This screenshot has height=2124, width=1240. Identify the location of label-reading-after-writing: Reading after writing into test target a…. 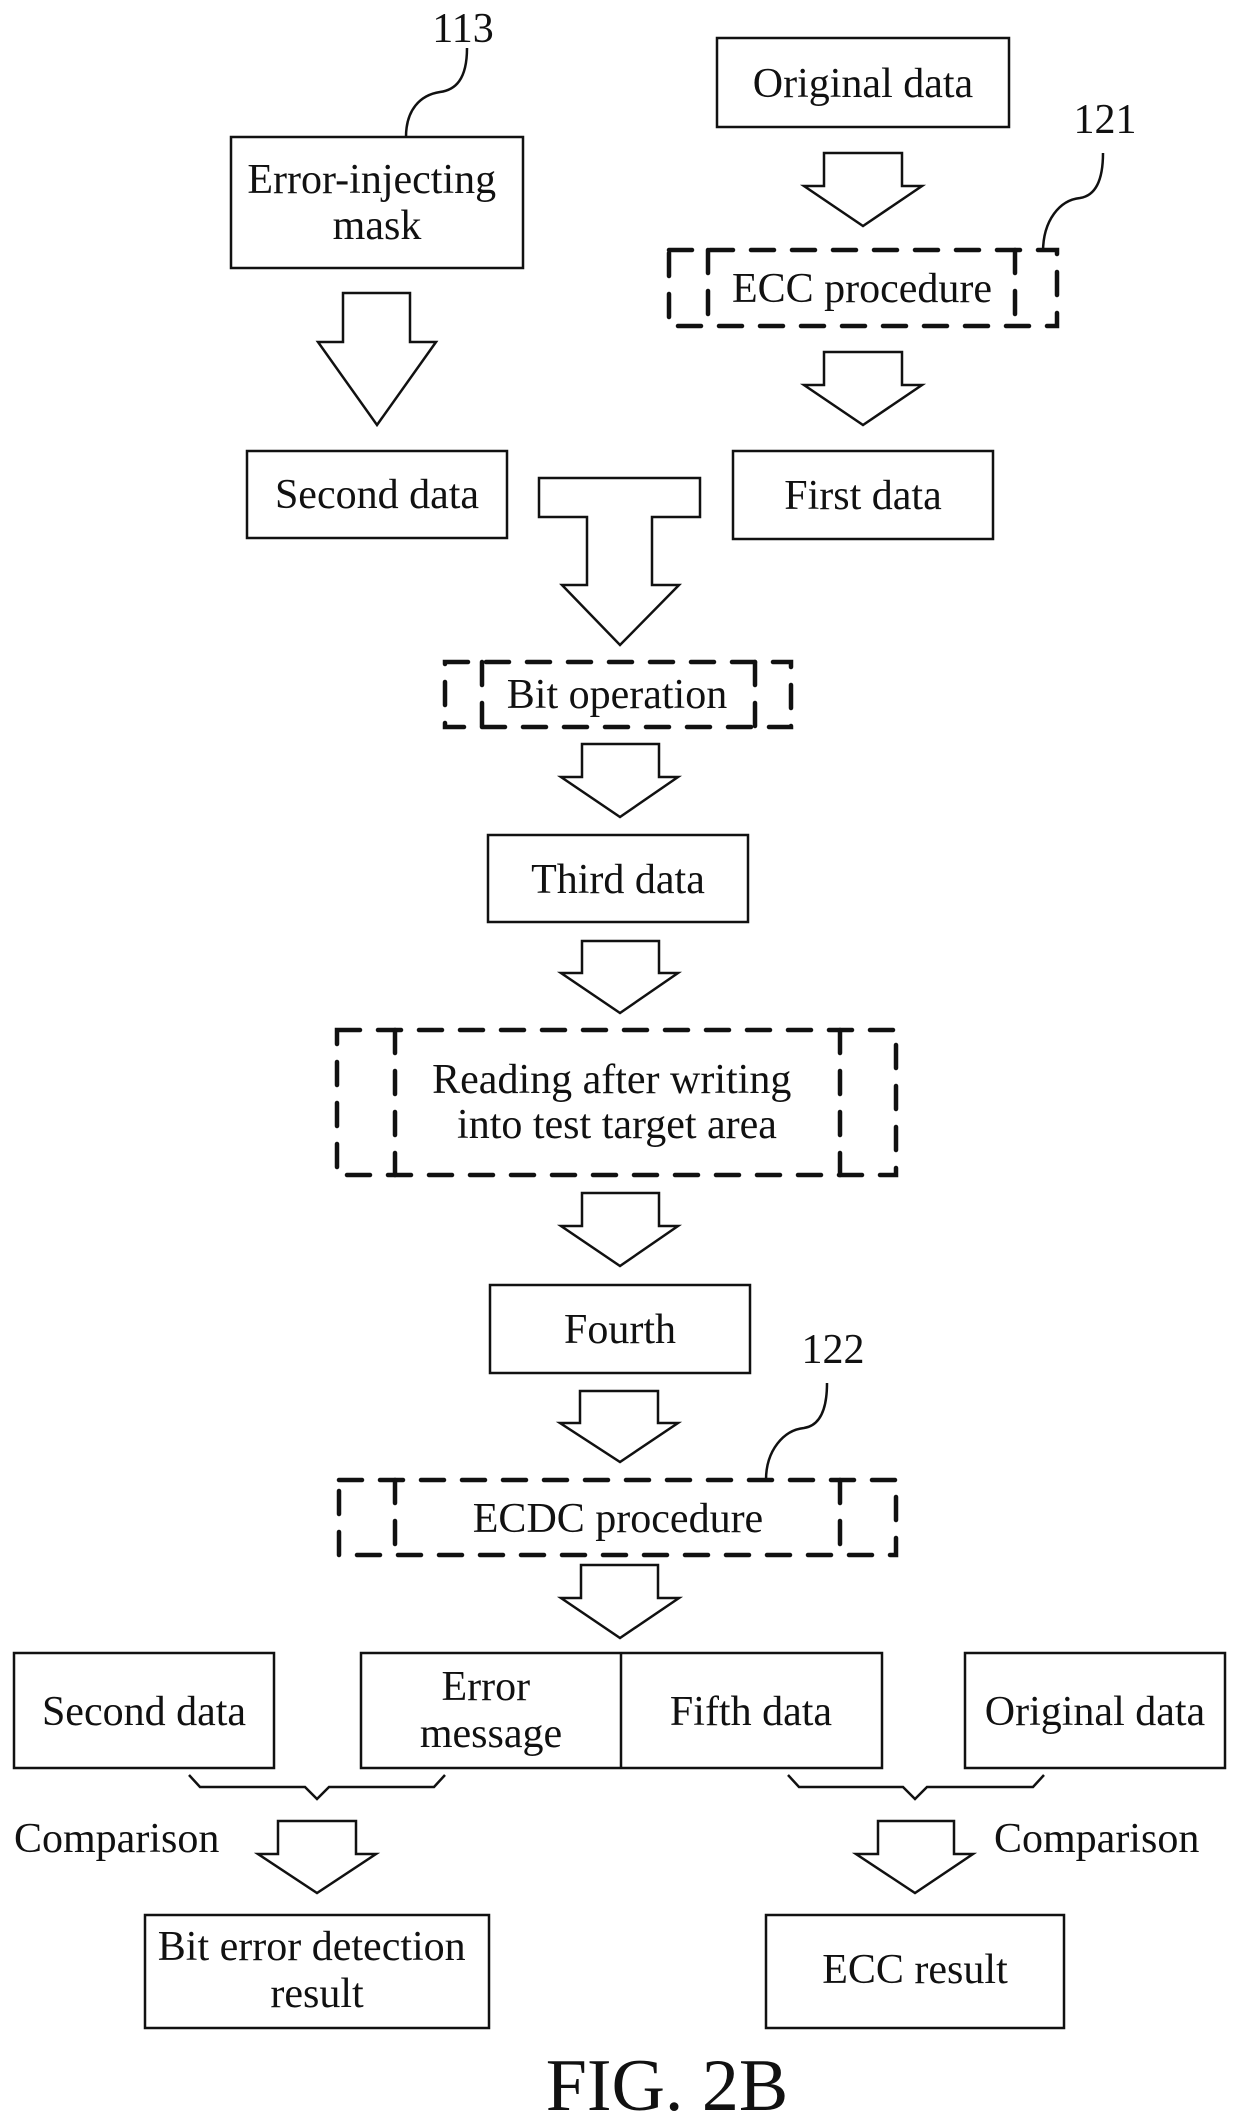
(617, 1102).